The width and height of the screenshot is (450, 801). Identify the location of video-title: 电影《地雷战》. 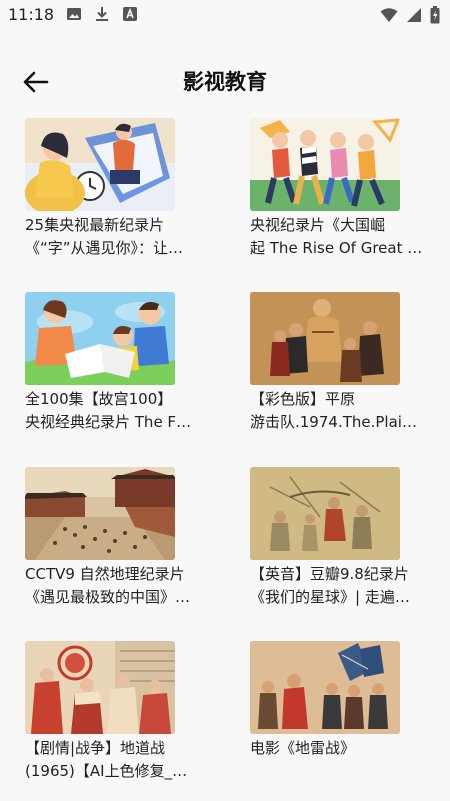
(338, 748).